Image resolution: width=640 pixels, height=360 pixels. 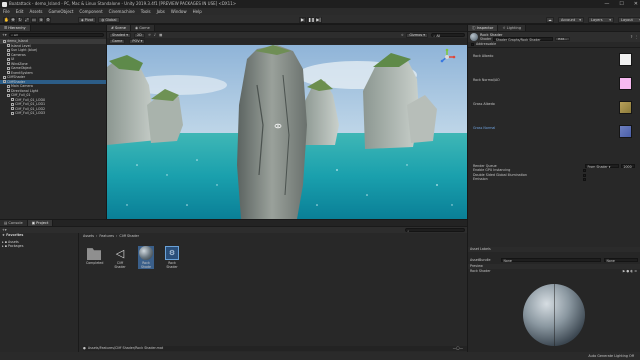 What do you see at coordinates (435, 230) in the screenshot?
I see `project-search-input: ⌕` at bounding box center [435, 230].